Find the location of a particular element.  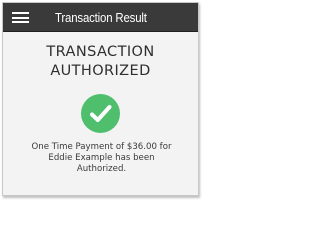

app-header: Transaction Result is located at coordinates (100, 17).